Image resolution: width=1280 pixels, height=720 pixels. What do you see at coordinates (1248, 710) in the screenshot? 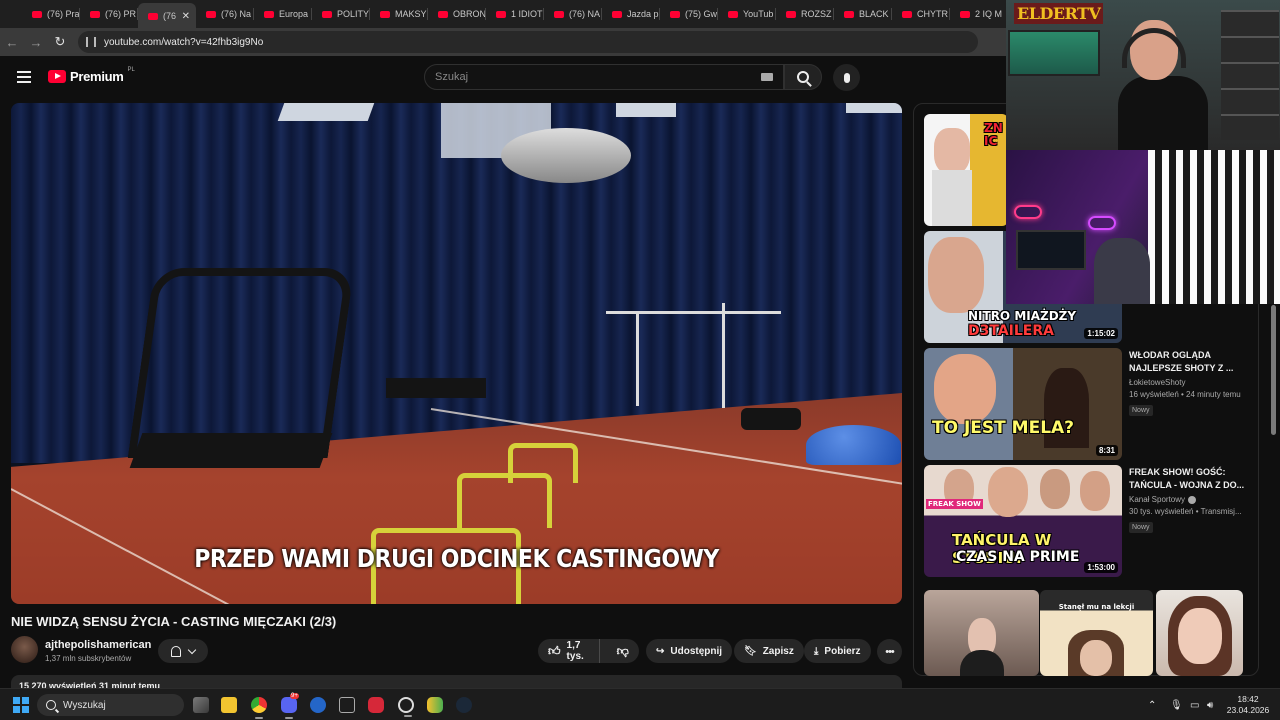
I see `clock-date: 23.04.2026` at bounding box center [1248, 710].